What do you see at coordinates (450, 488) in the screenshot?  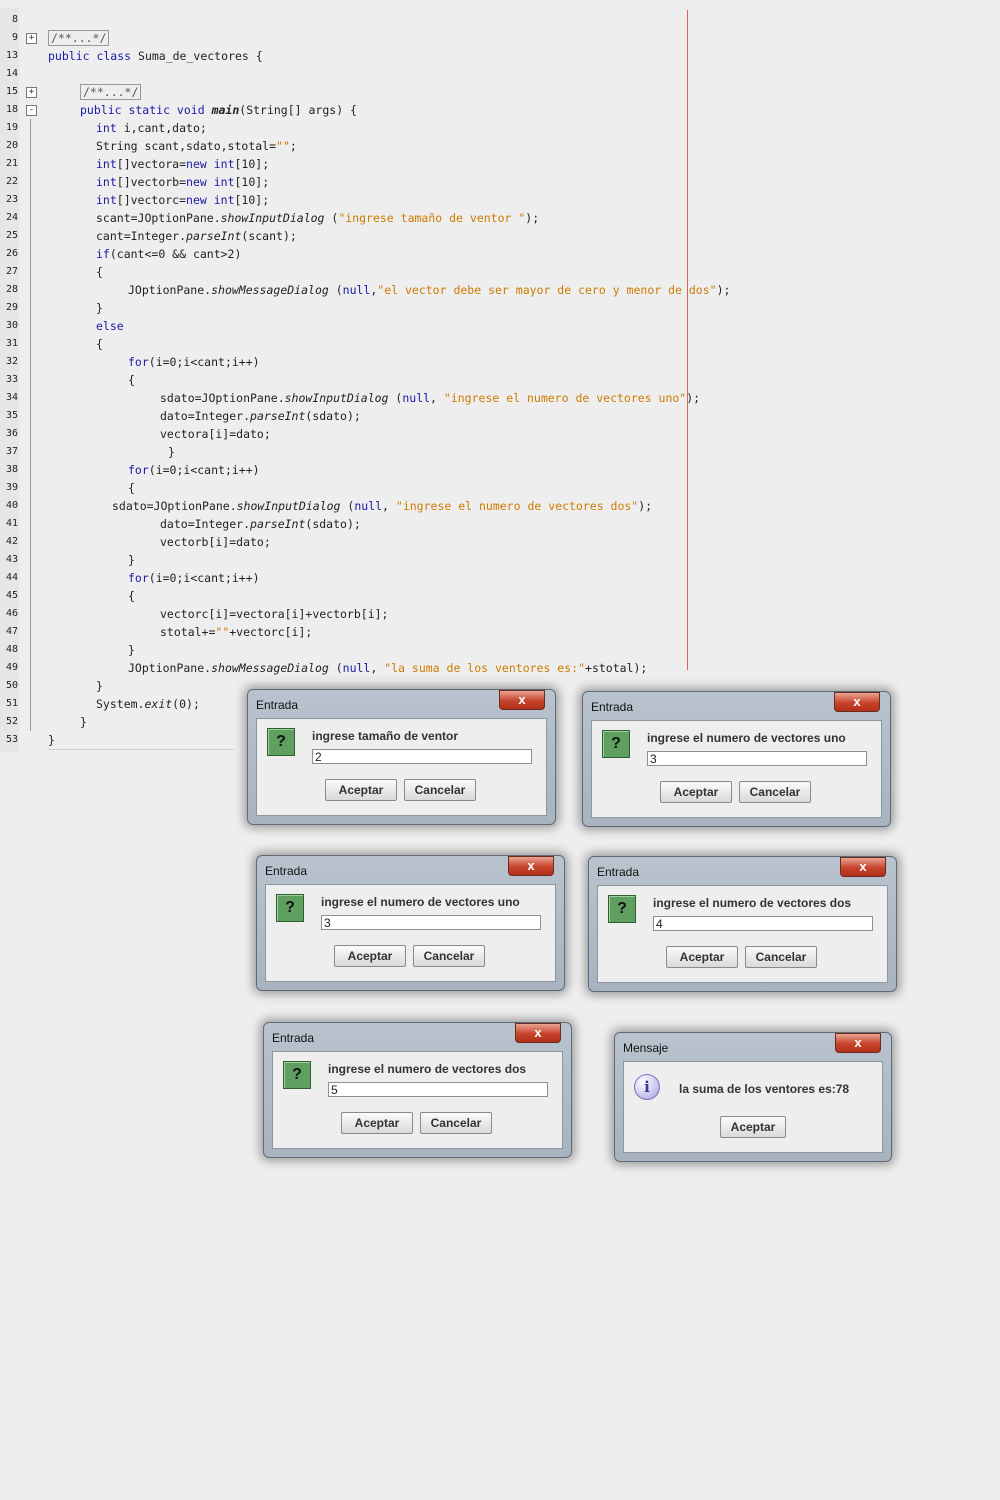 I see `code-line: 39 {` at bounding box center [450, 488].